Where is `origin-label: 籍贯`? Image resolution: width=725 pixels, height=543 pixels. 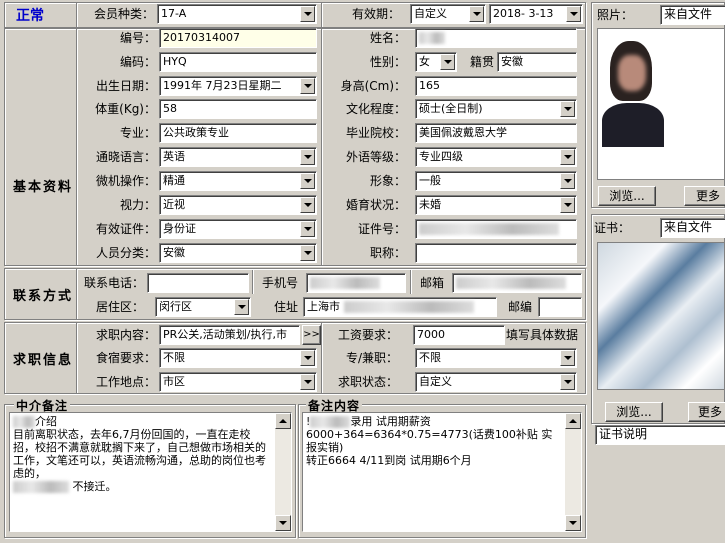 origin-label: 籍贯 is located at coordinates (481, 62).